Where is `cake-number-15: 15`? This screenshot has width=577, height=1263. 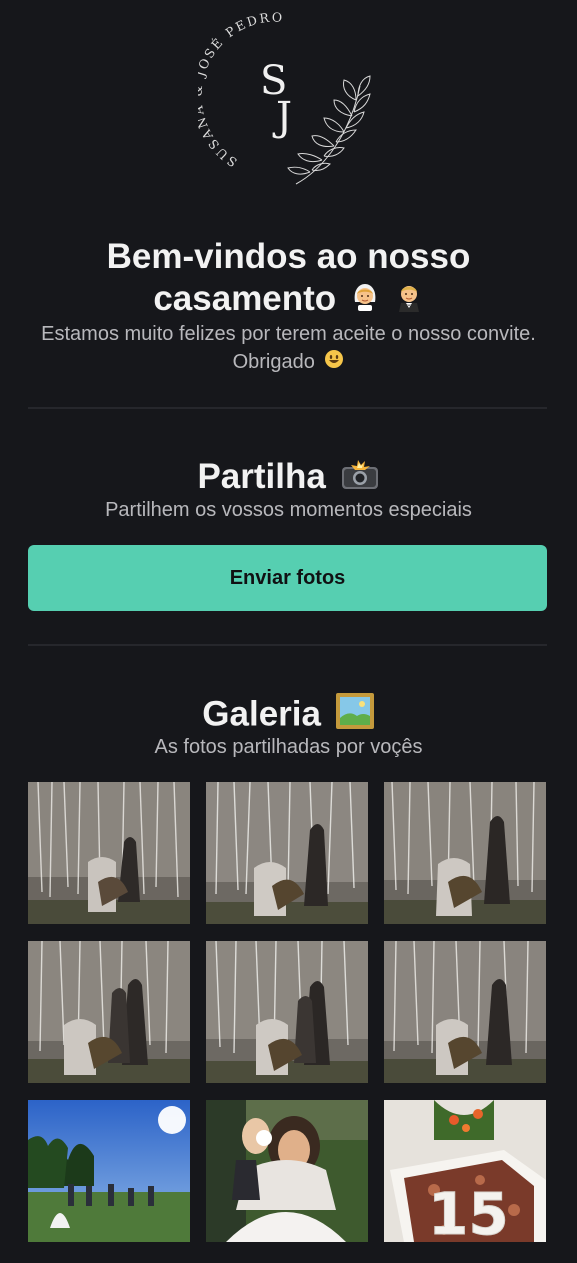
cake-number-15: 15 is located at coordinates (468, 1211).